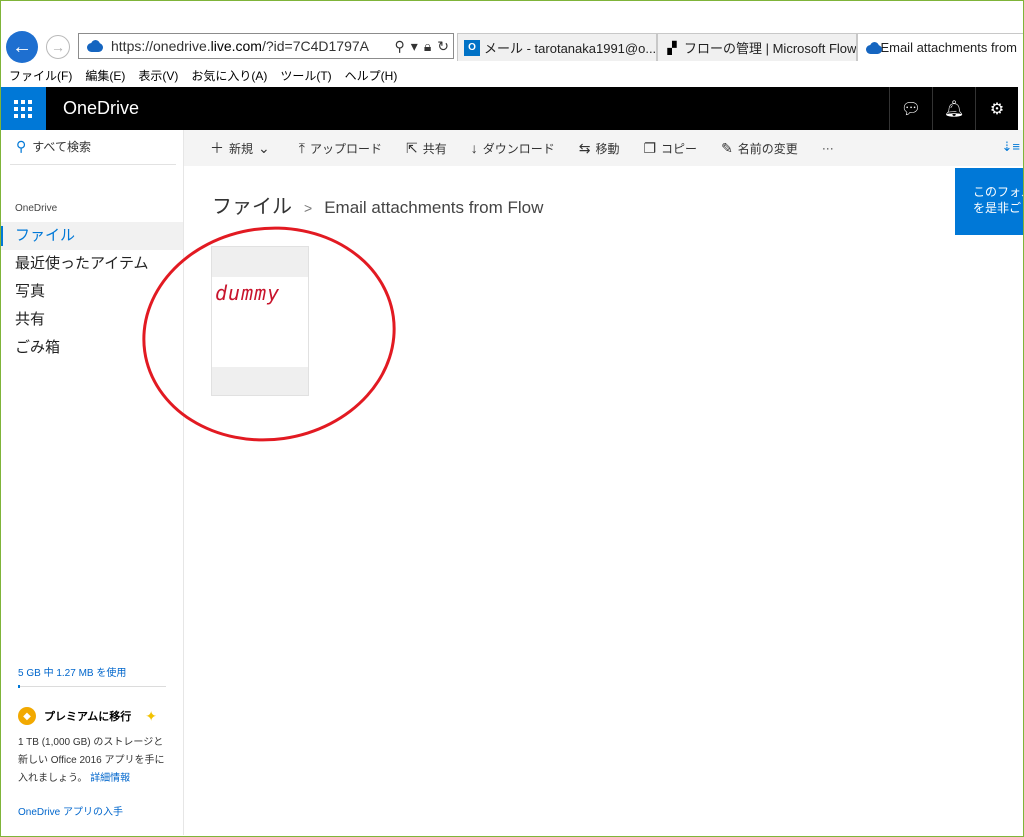 This screenshot has height=837, width=1024. What do you see at coordinates (757, 47) in the screenshot?
I see `tab-microsoft-flow: ▞ フローの管理 | Microsoft Flow` at bounding box center [757, 47].